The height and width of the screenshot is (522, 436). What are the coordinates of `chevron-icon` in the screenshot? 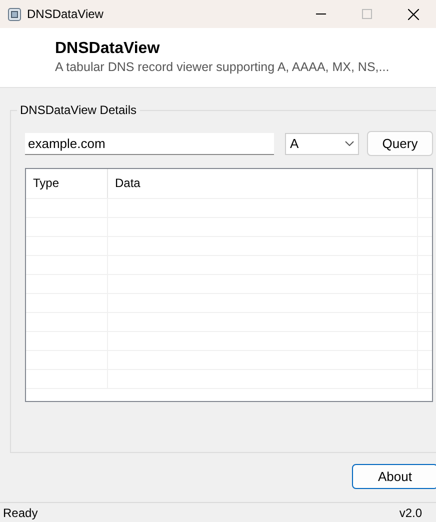 It's located at (349, 143).